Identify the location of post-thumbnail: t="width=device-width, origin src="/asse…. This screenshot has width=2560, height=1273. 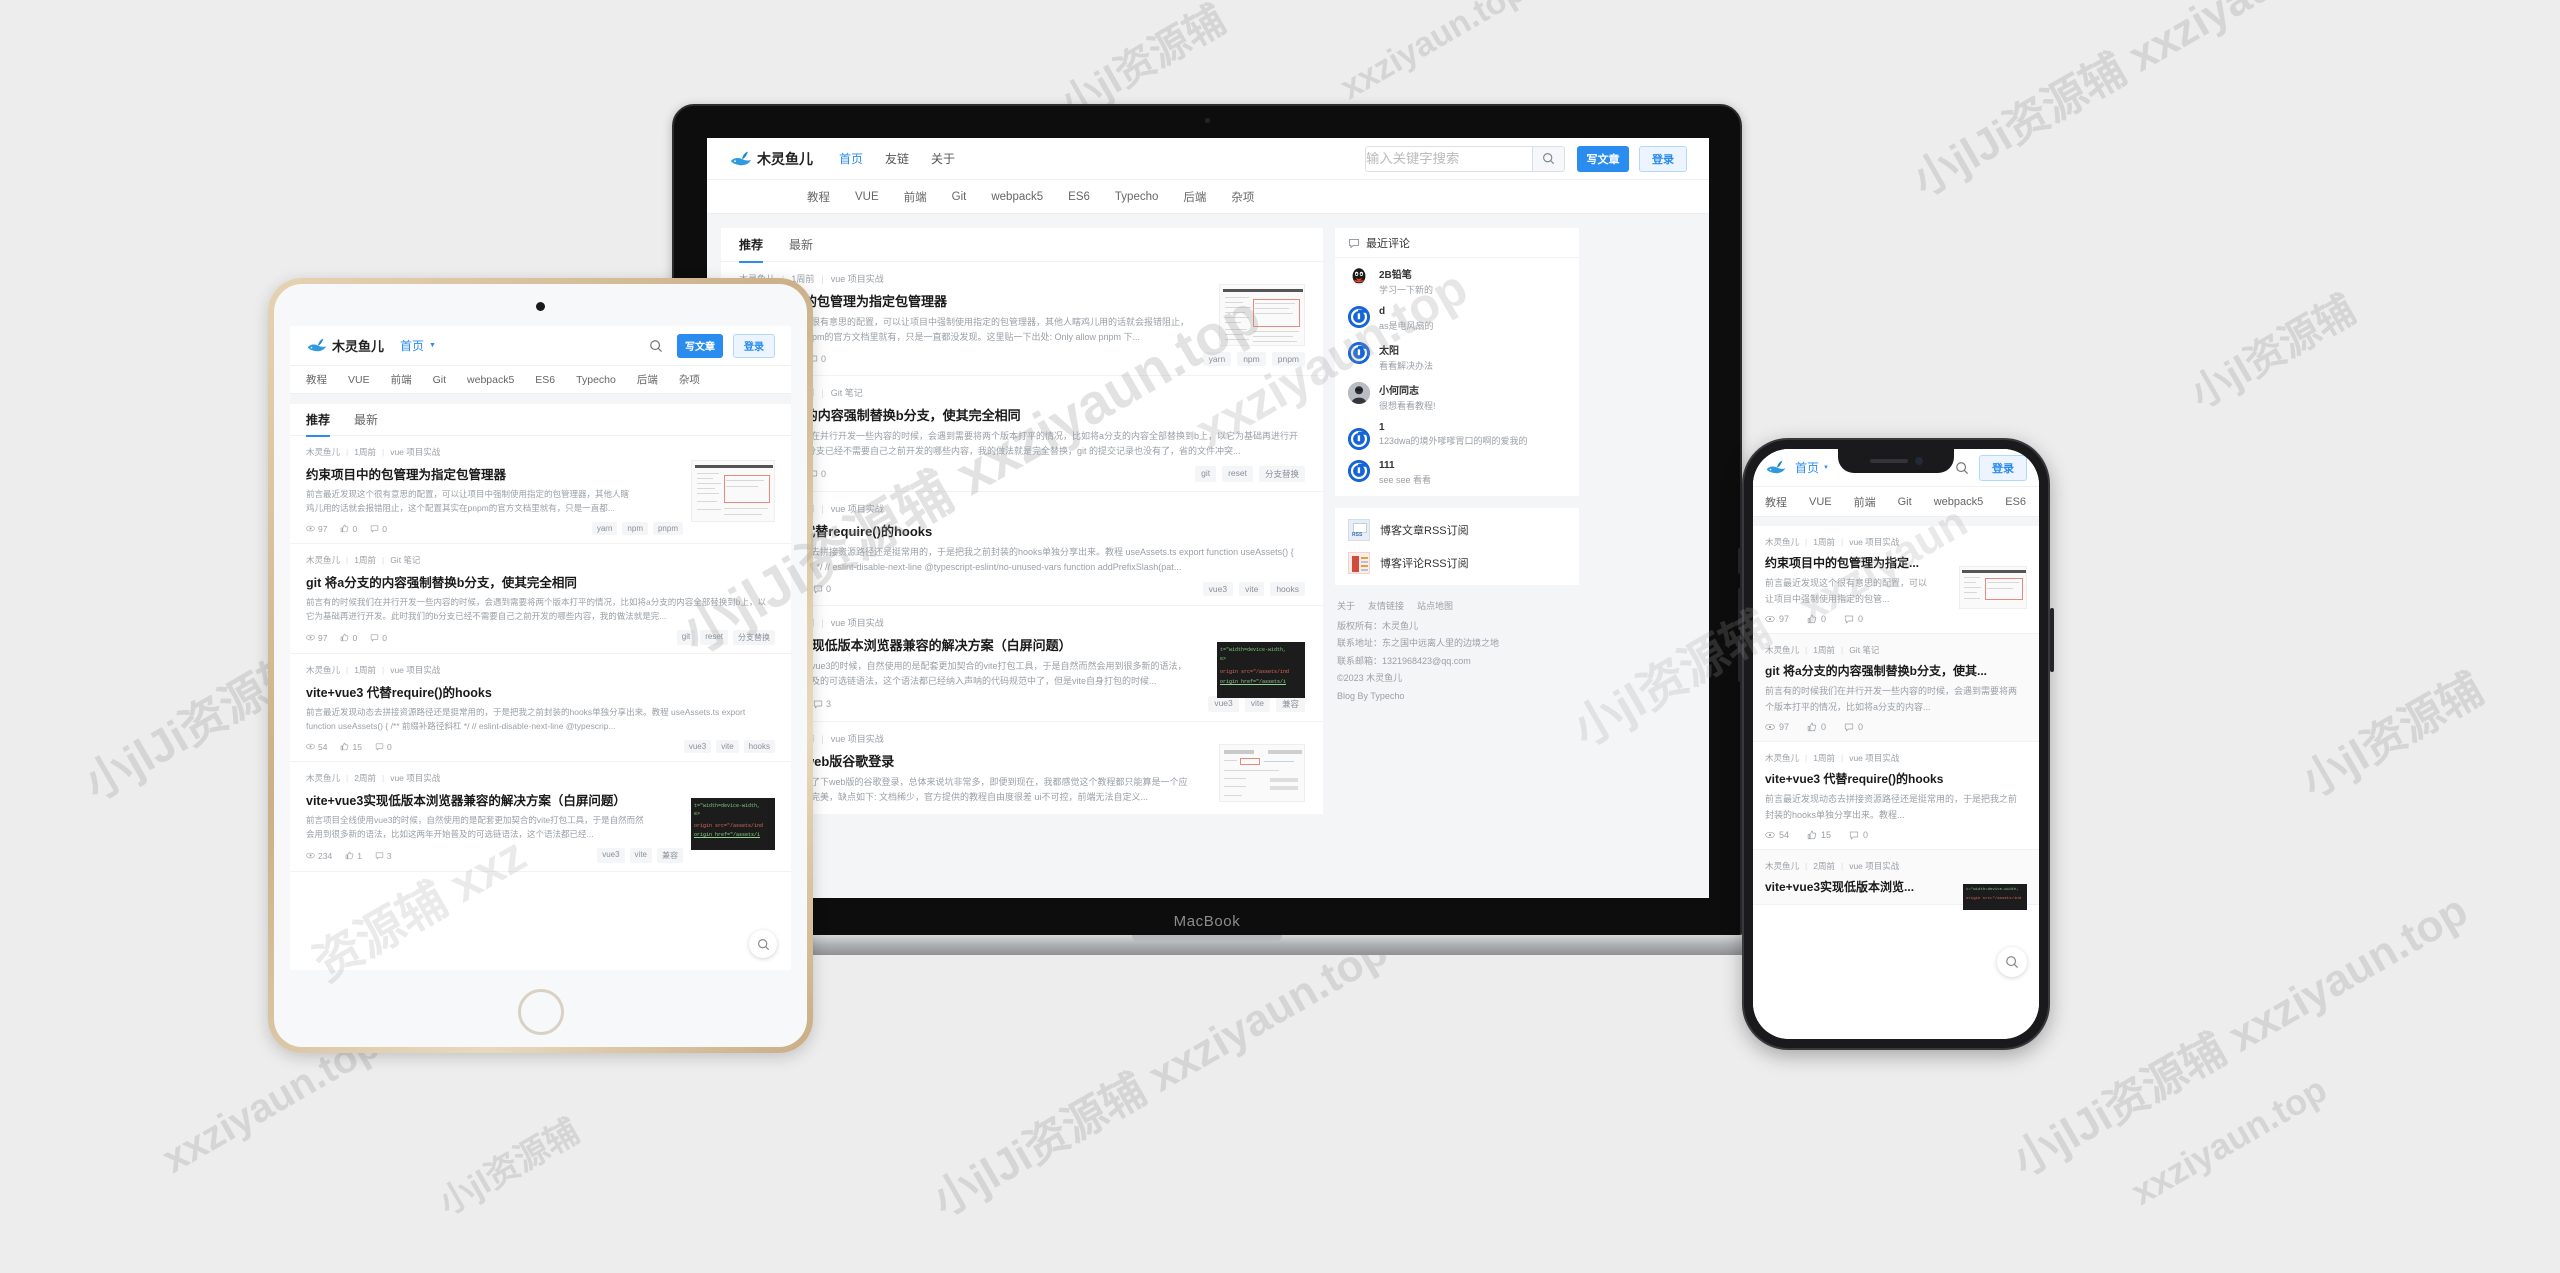
(1995, 897).